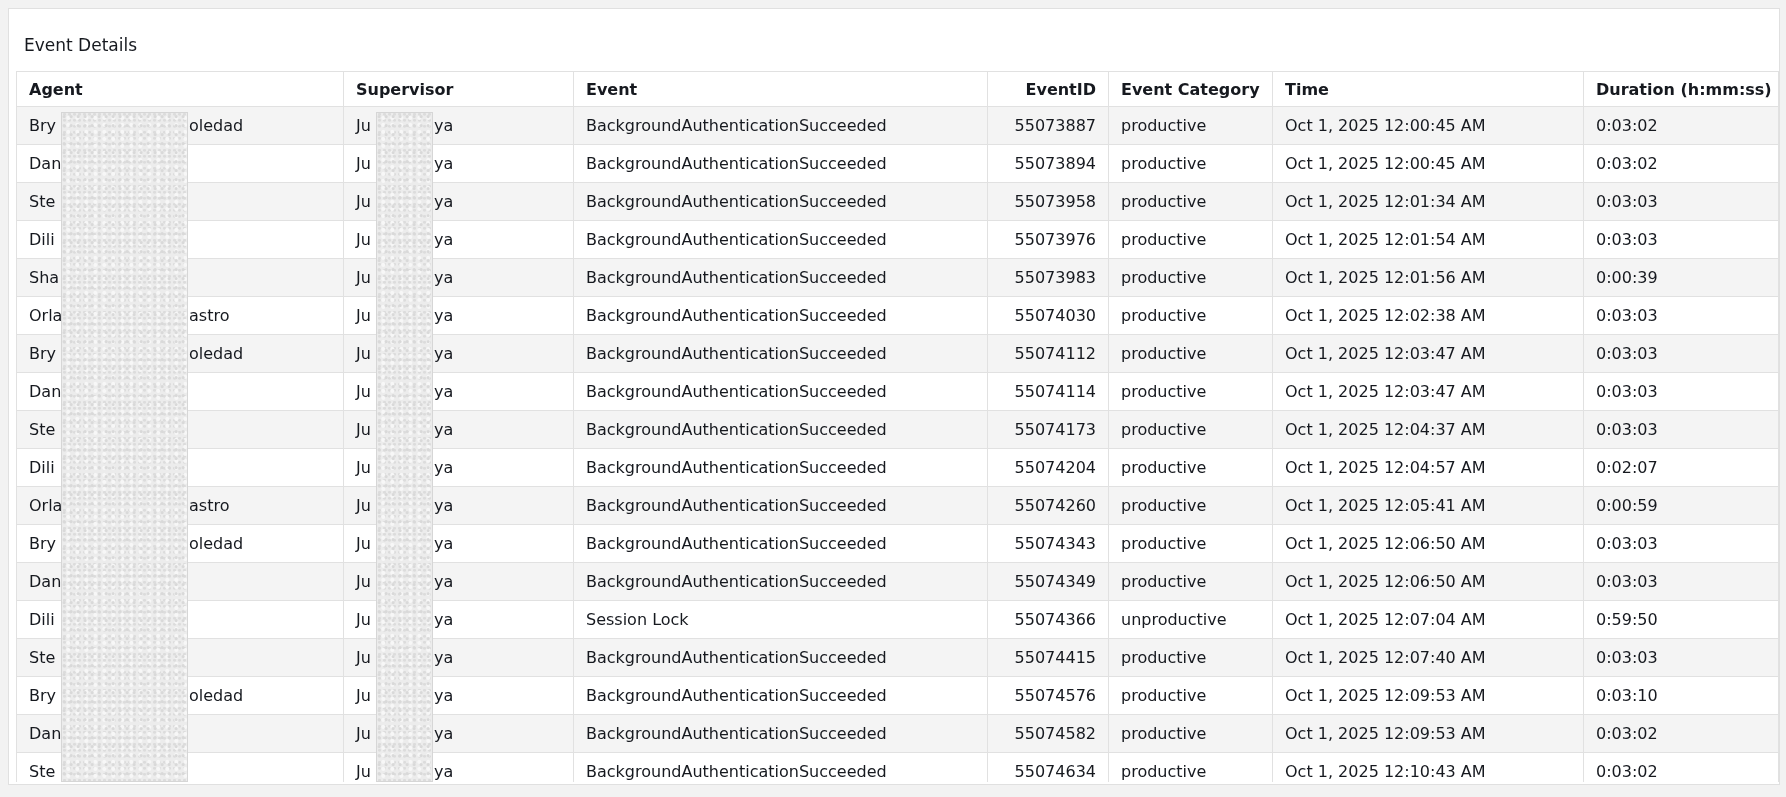  I want to click on event-category-cell: unproductive, so click(1190, 619).